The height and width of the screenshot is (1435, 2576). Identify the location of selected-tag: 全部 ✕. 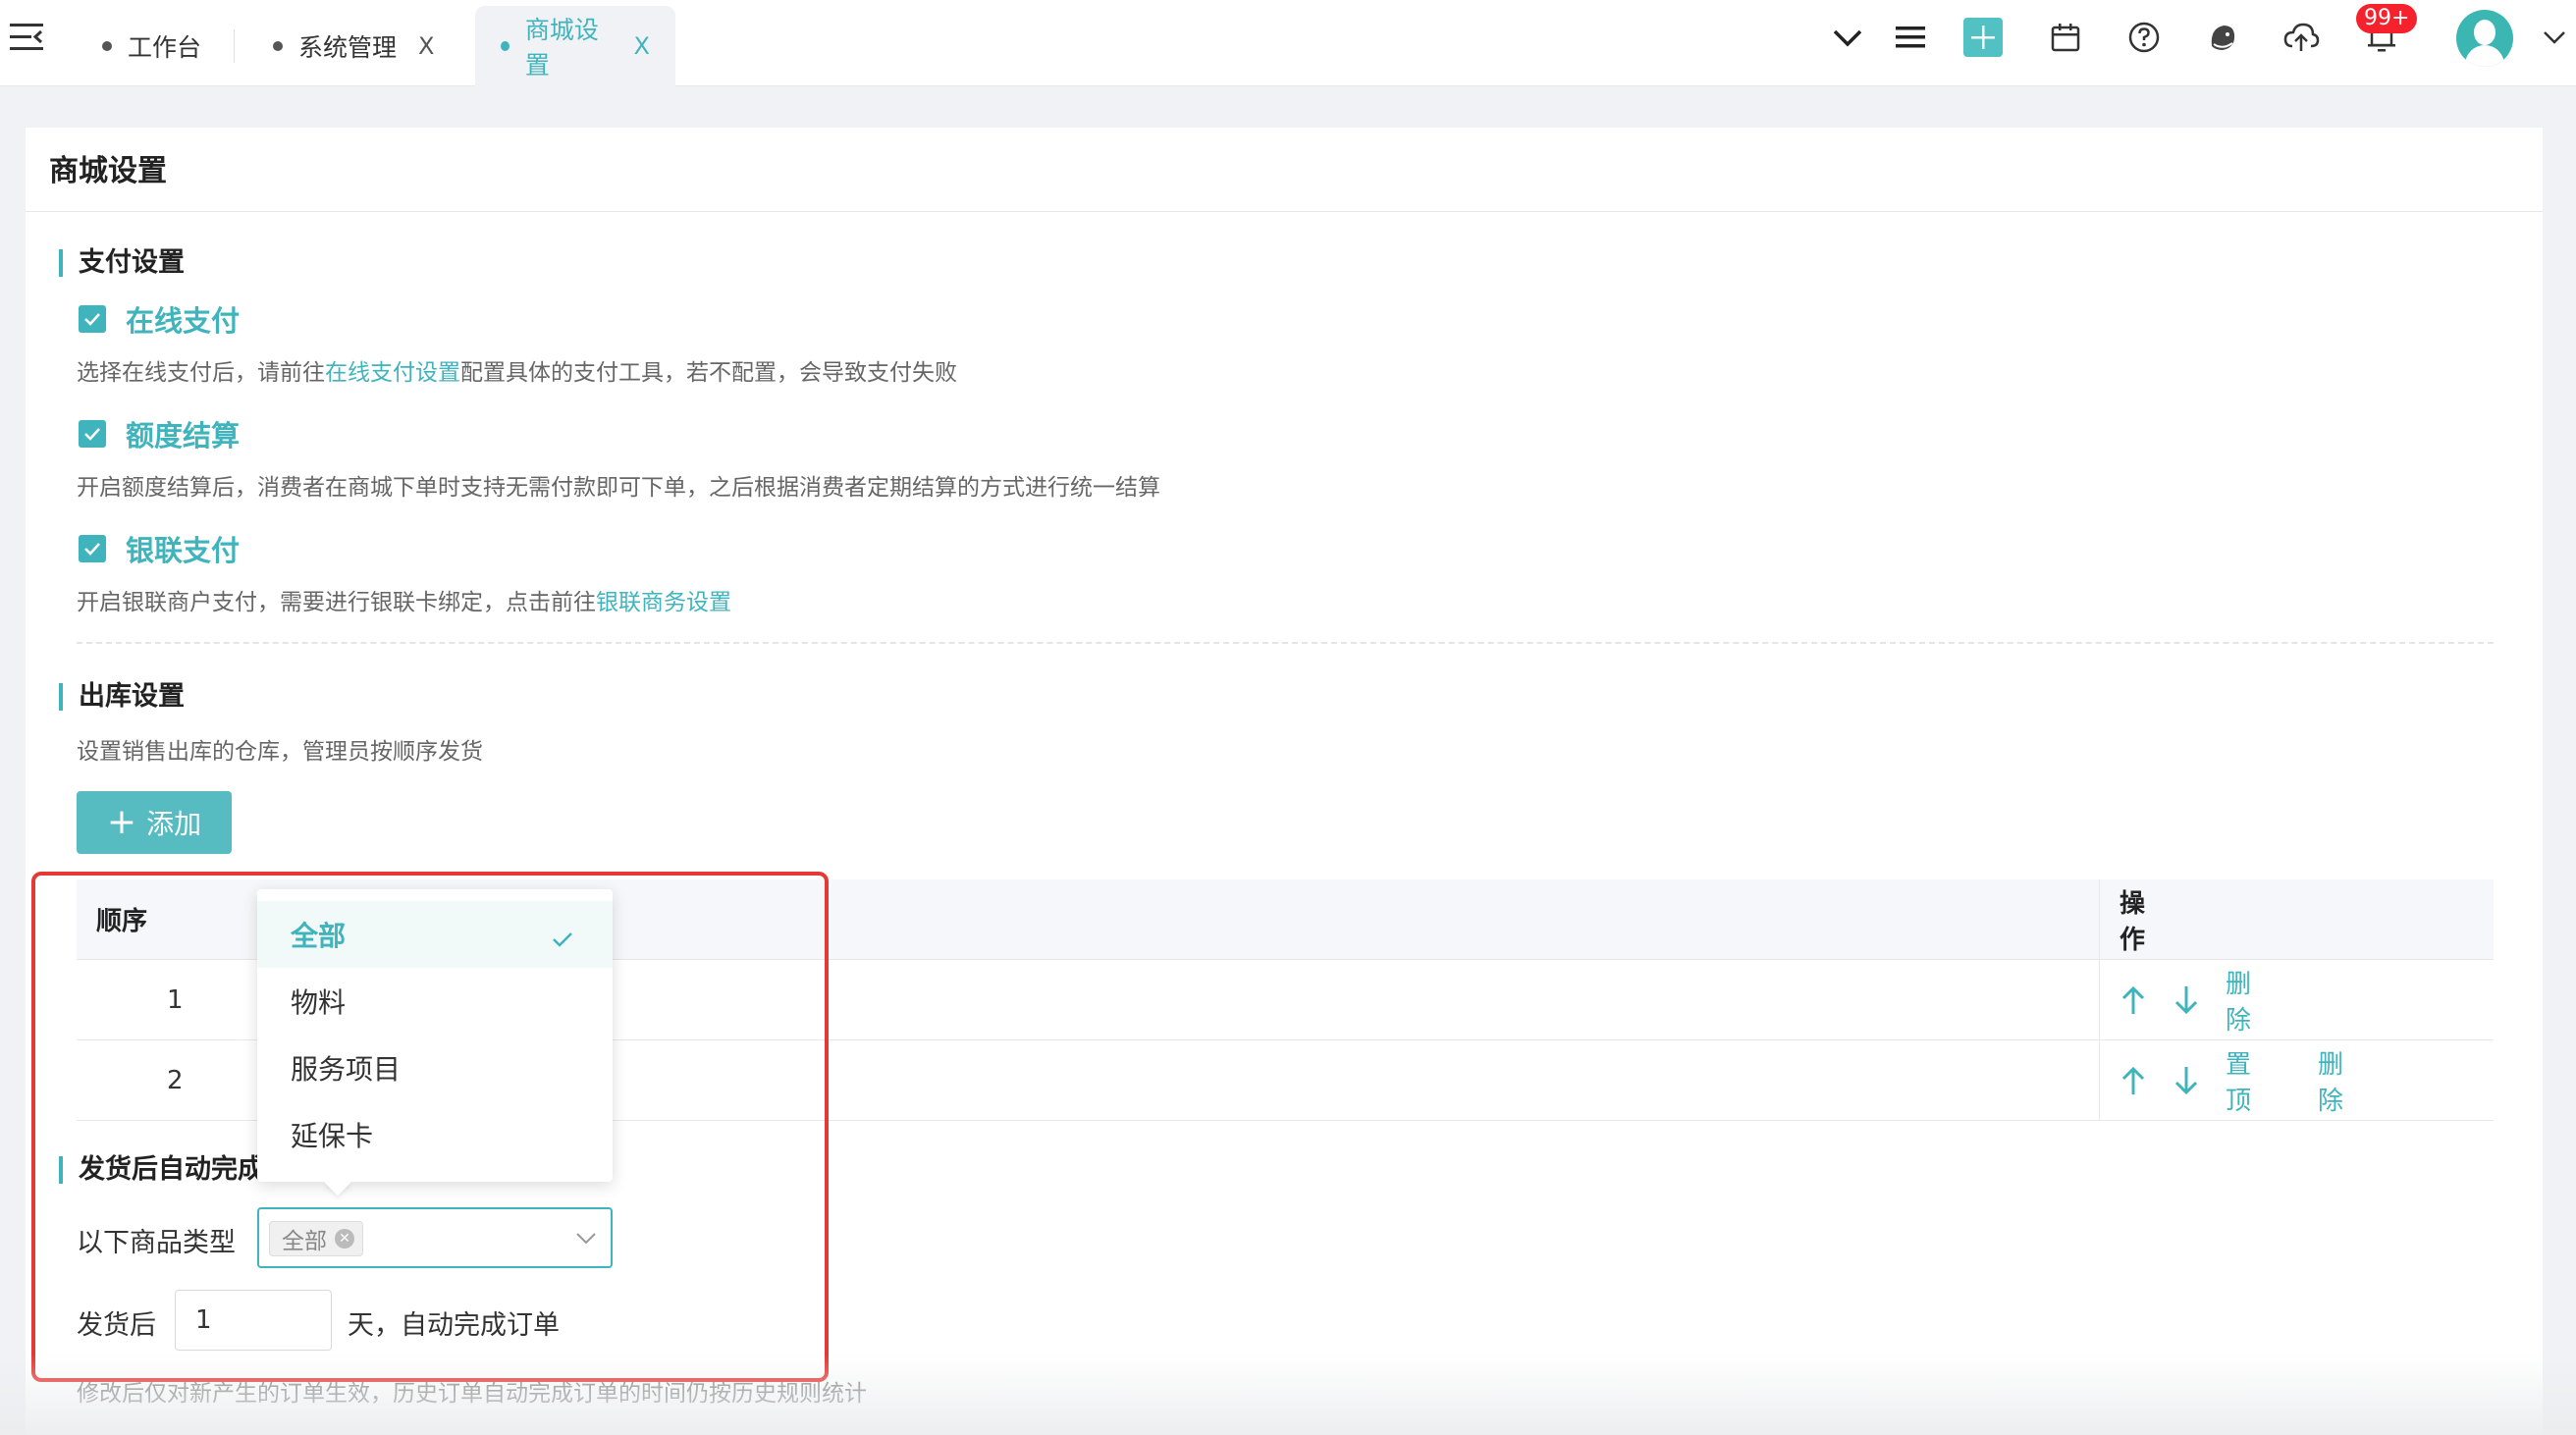
(316, 1238).